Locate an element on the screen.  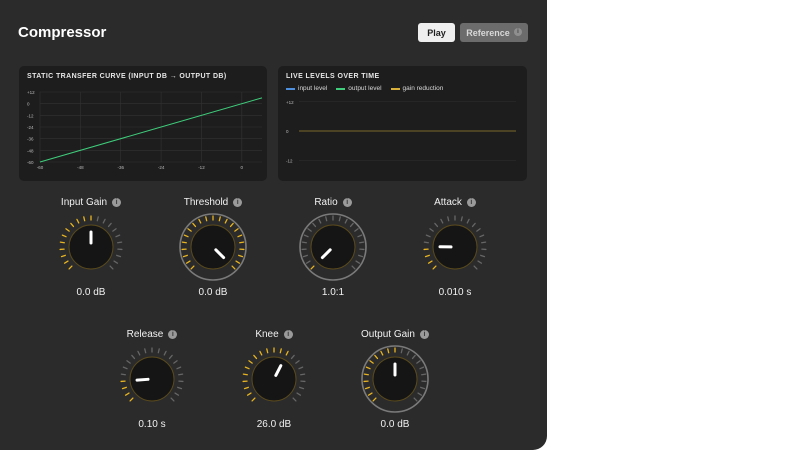
knob-attack: Attack i 0.010 s is located at coordinates (455, 247).